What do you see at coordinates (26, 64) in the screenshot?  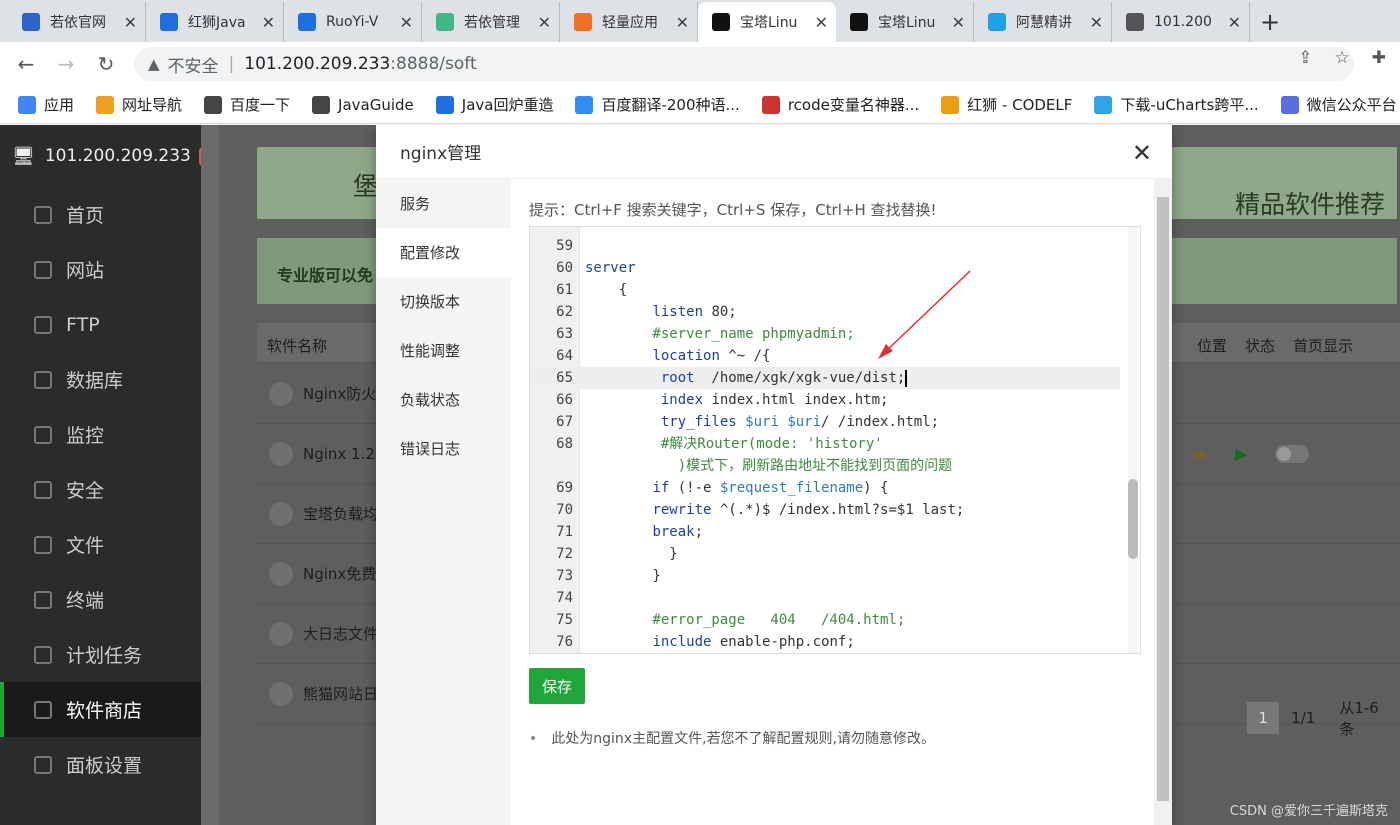 I see `back-icon: ←` at bounding box center [26, 64].